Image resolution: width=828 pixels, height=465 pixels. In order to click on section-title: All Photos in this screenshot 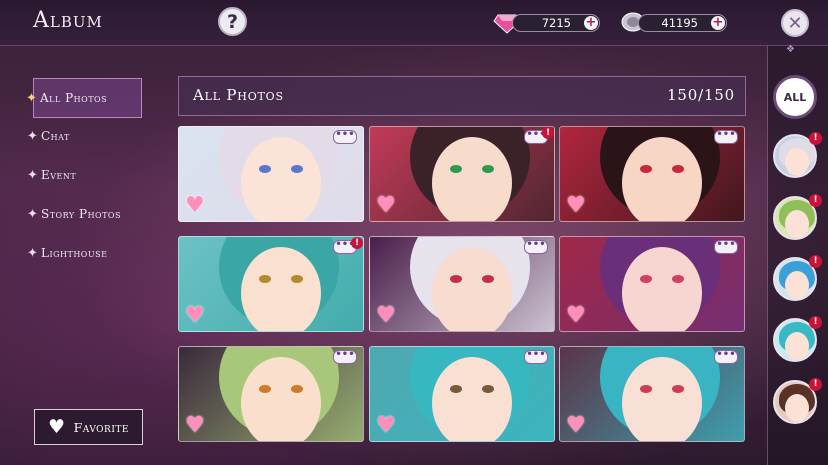, I will do `click(238, 95)`.